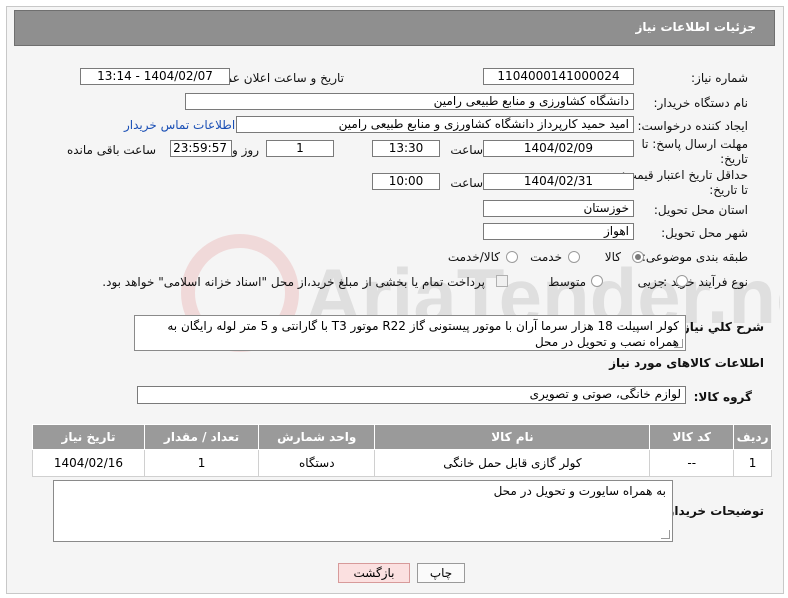 The width and height of the screenshot is (788, 598). I want to click on reply-date-field: 1404/02/09, so click(558, 148).